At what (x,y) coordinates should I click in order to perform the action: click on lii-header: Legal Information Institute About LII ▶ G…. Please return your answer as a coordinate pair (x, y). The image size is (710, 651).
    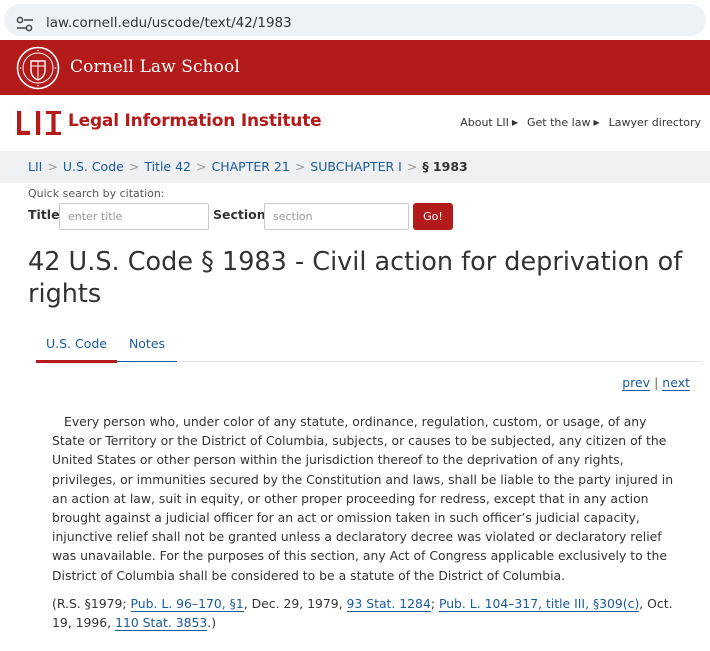
    Looking at the image, I should click on (355, 122).